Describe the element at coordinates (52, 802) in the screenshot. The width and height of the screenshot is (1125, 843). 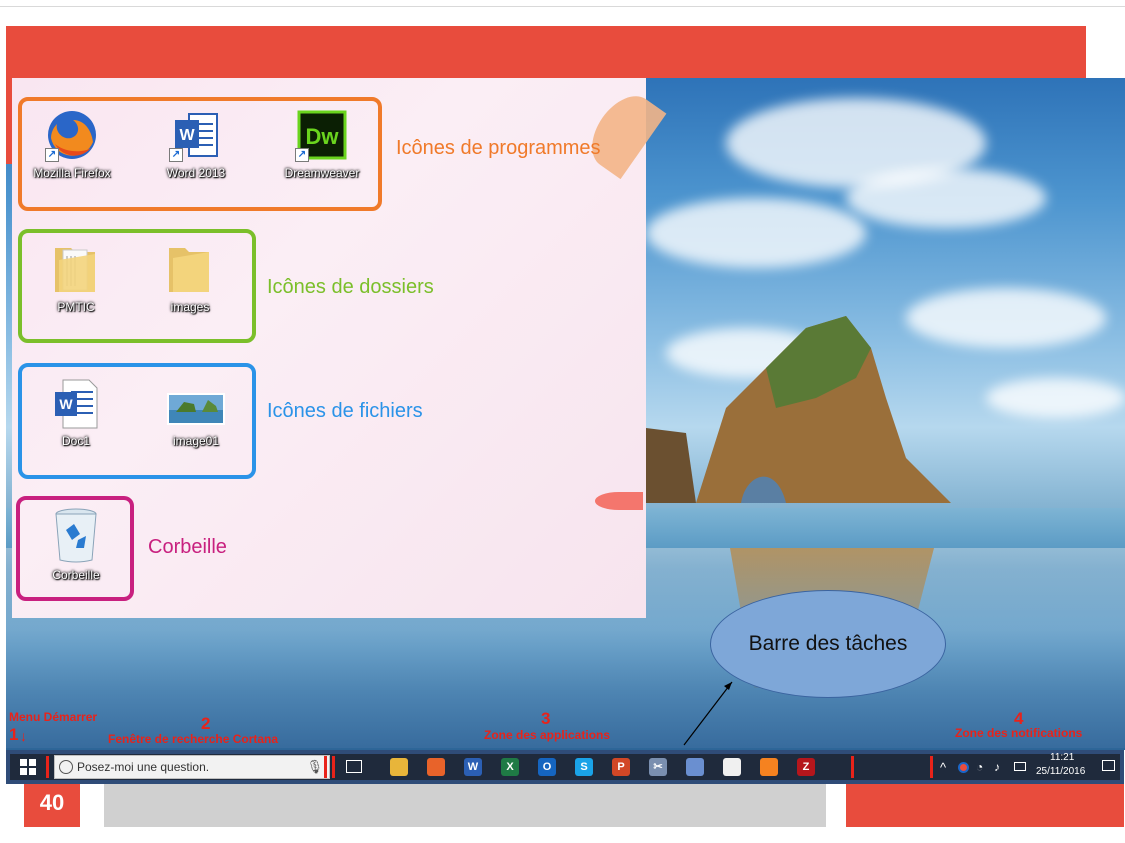
I see `page-number: 40` at that location.